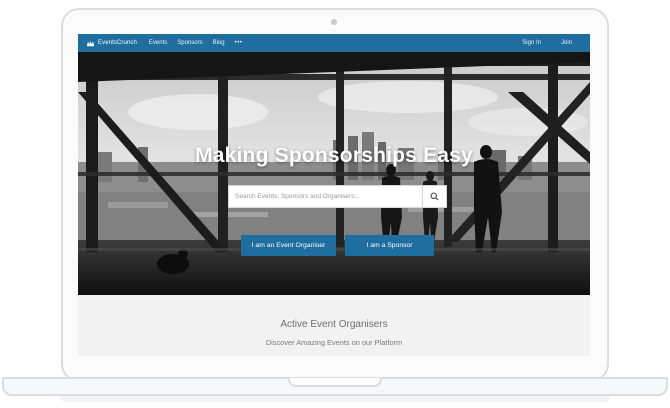  I want to click on search-input, so click(325, 196).